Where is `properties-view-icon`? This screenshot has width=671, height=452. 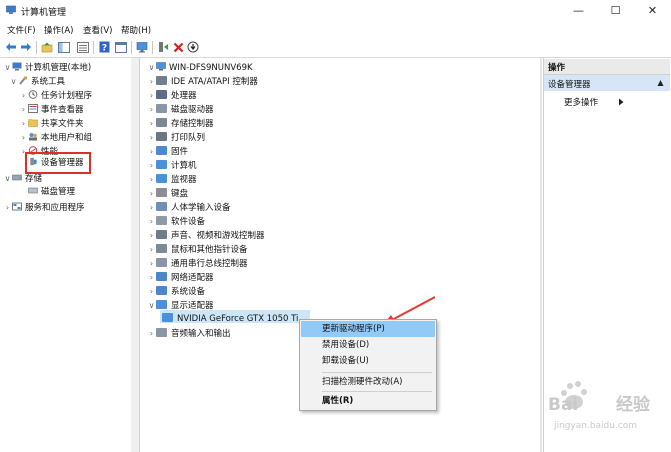 properties-view-icon is located at coordinates (83, 47).